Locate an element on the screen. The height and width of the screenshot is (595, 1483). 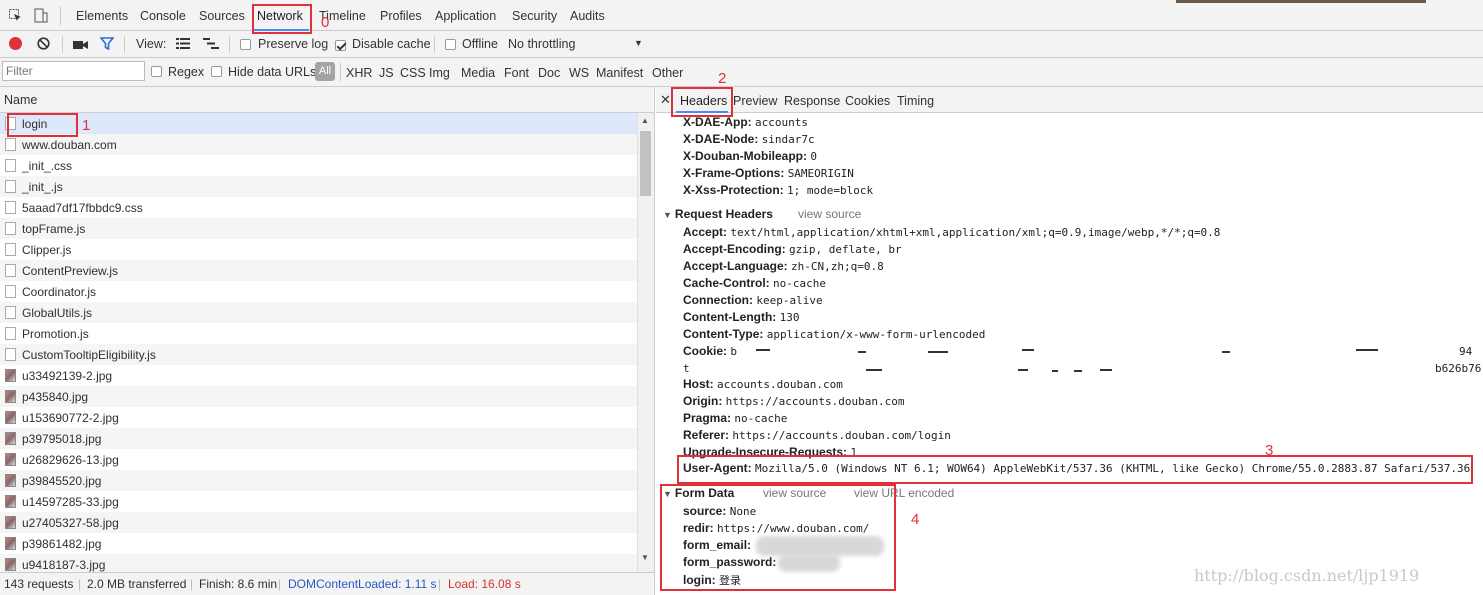
header-value: 0 is located at coordinates (813, 156).